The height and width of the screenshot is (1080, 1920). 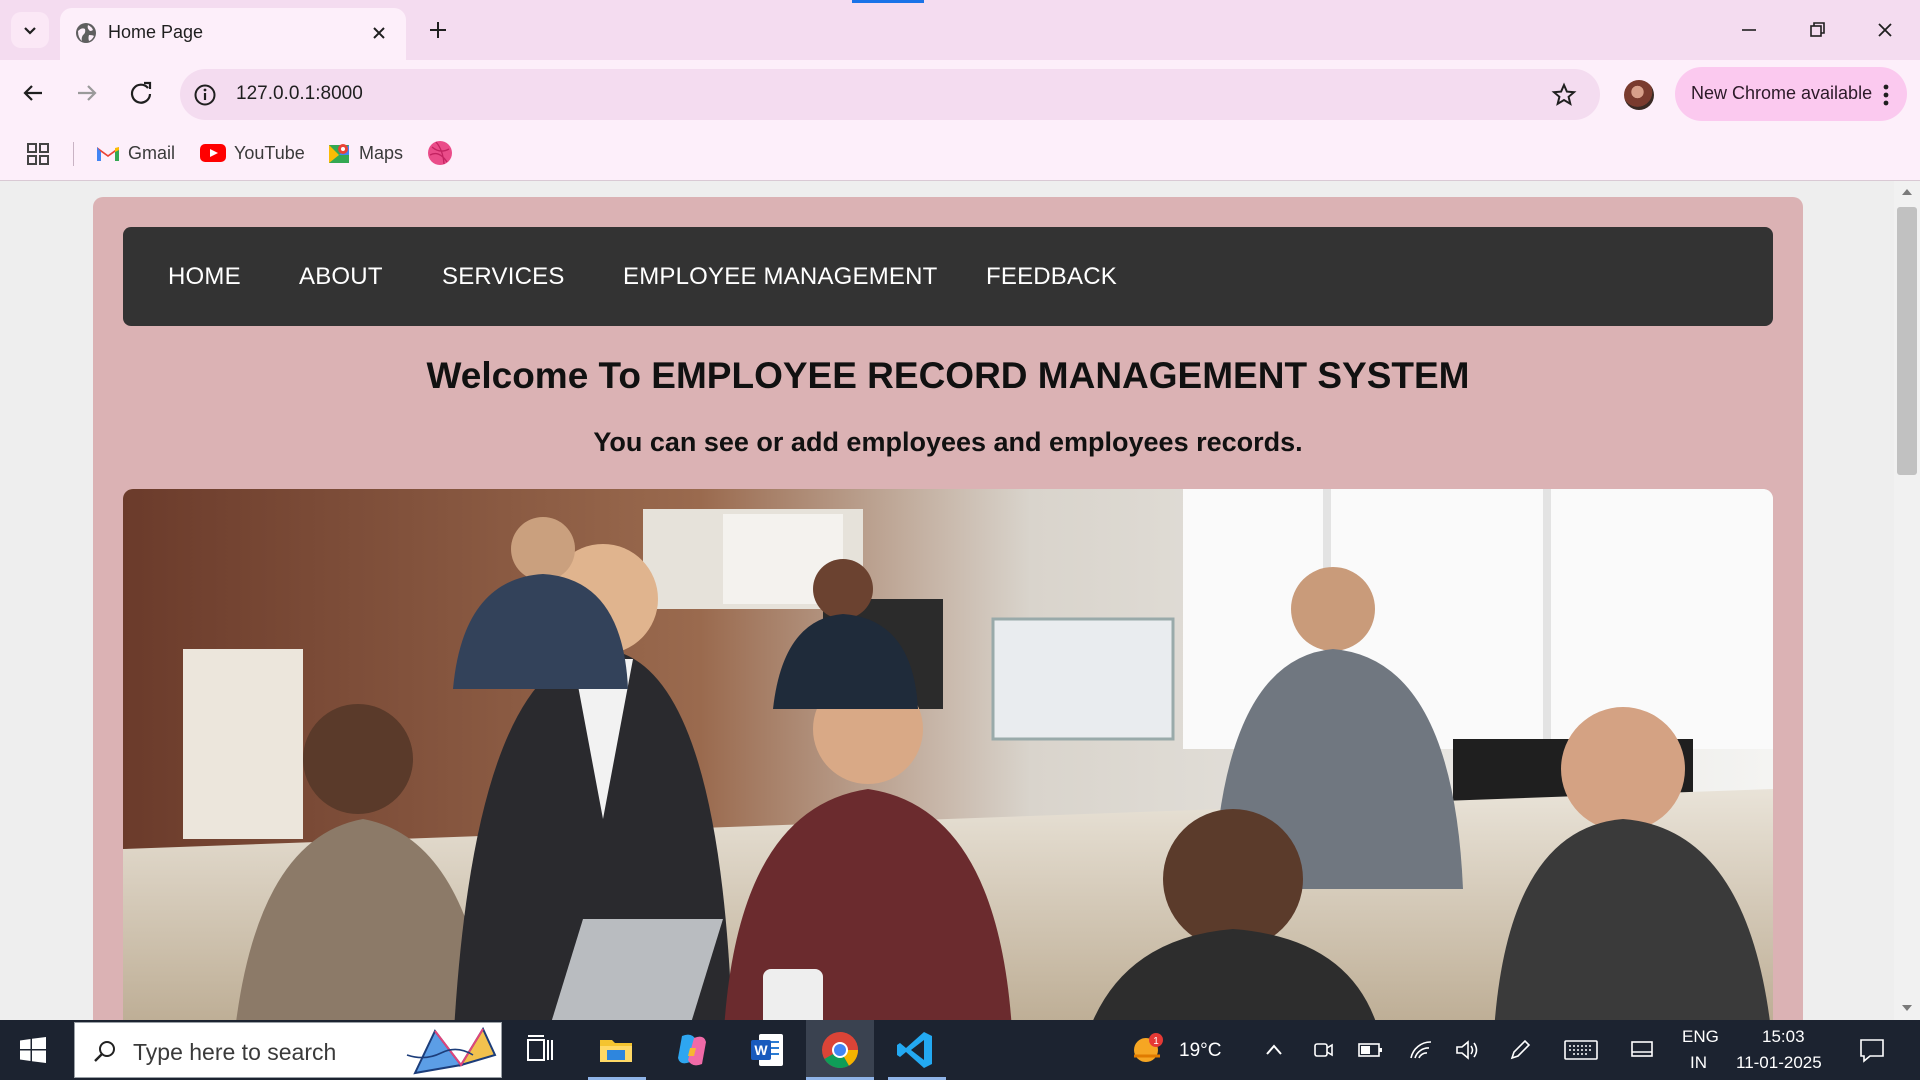 What do you see at coordinates (1156, 1041) in the screenshot?
I see `weather-badge: 1` at bounding box center [1156, 1041].